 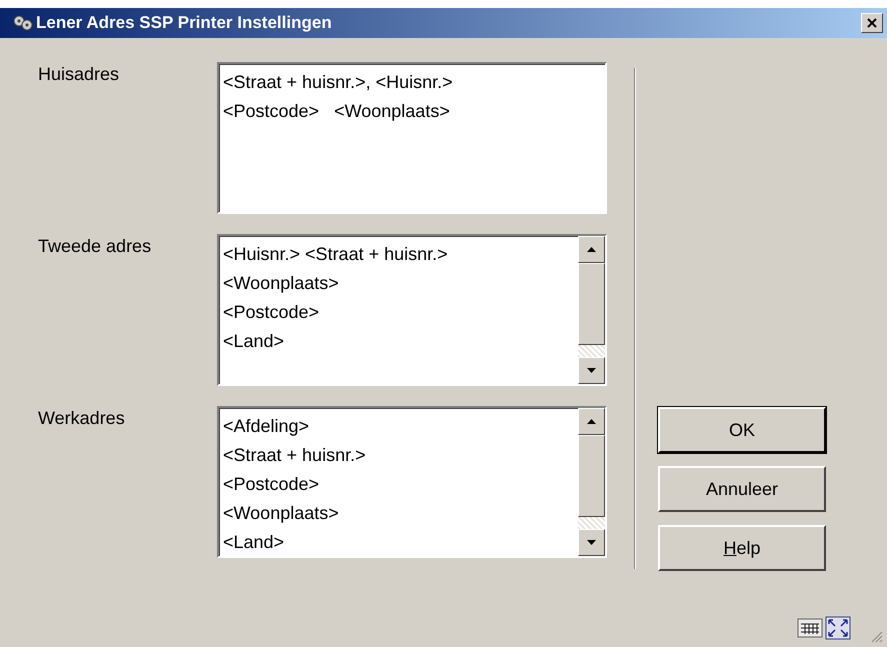 I want to click on close-icon, so click(x=872, y=23).